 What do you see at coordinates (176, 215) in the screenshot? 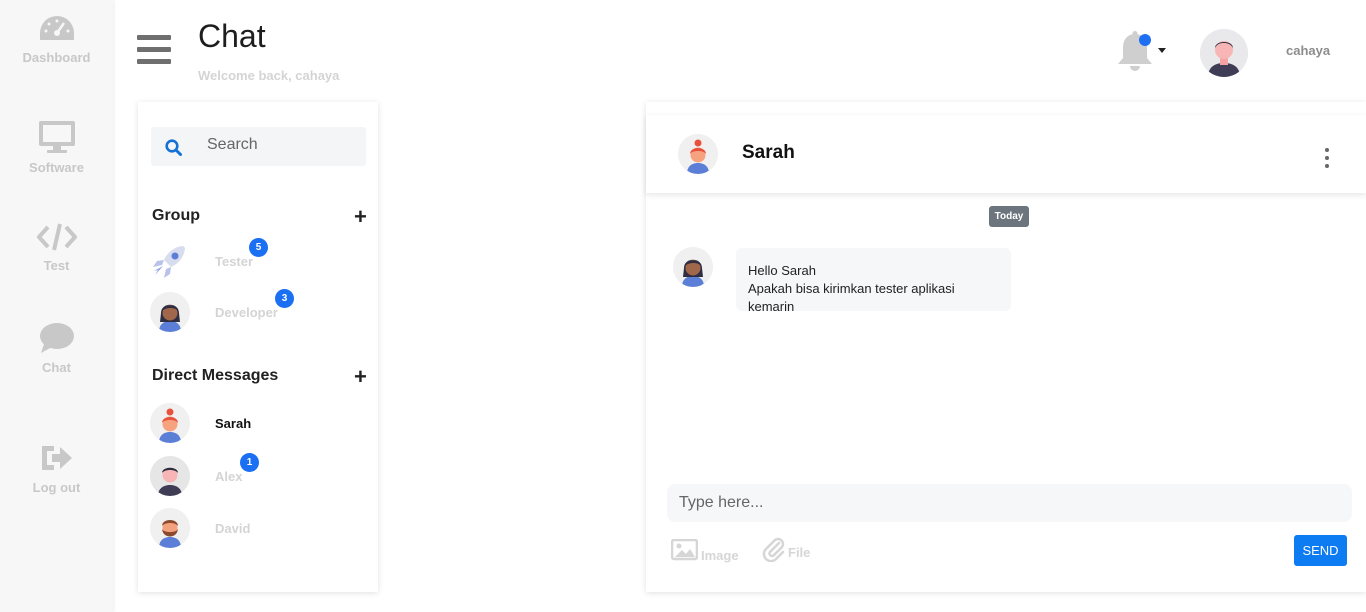
I see `group-section-title: Group` at bounding box center [176, 215].